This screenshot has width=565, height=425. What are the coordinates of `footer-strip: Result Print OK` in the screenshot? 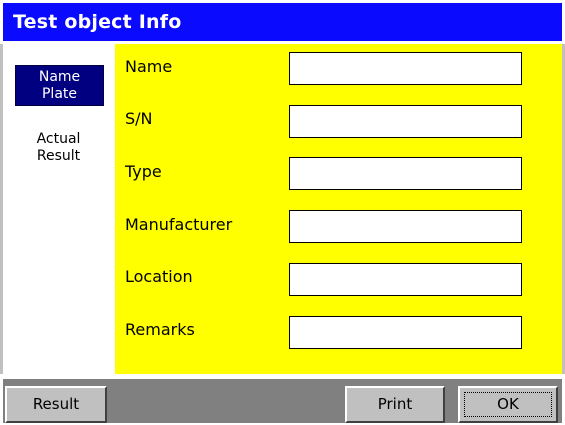 It's located at (282, 401).